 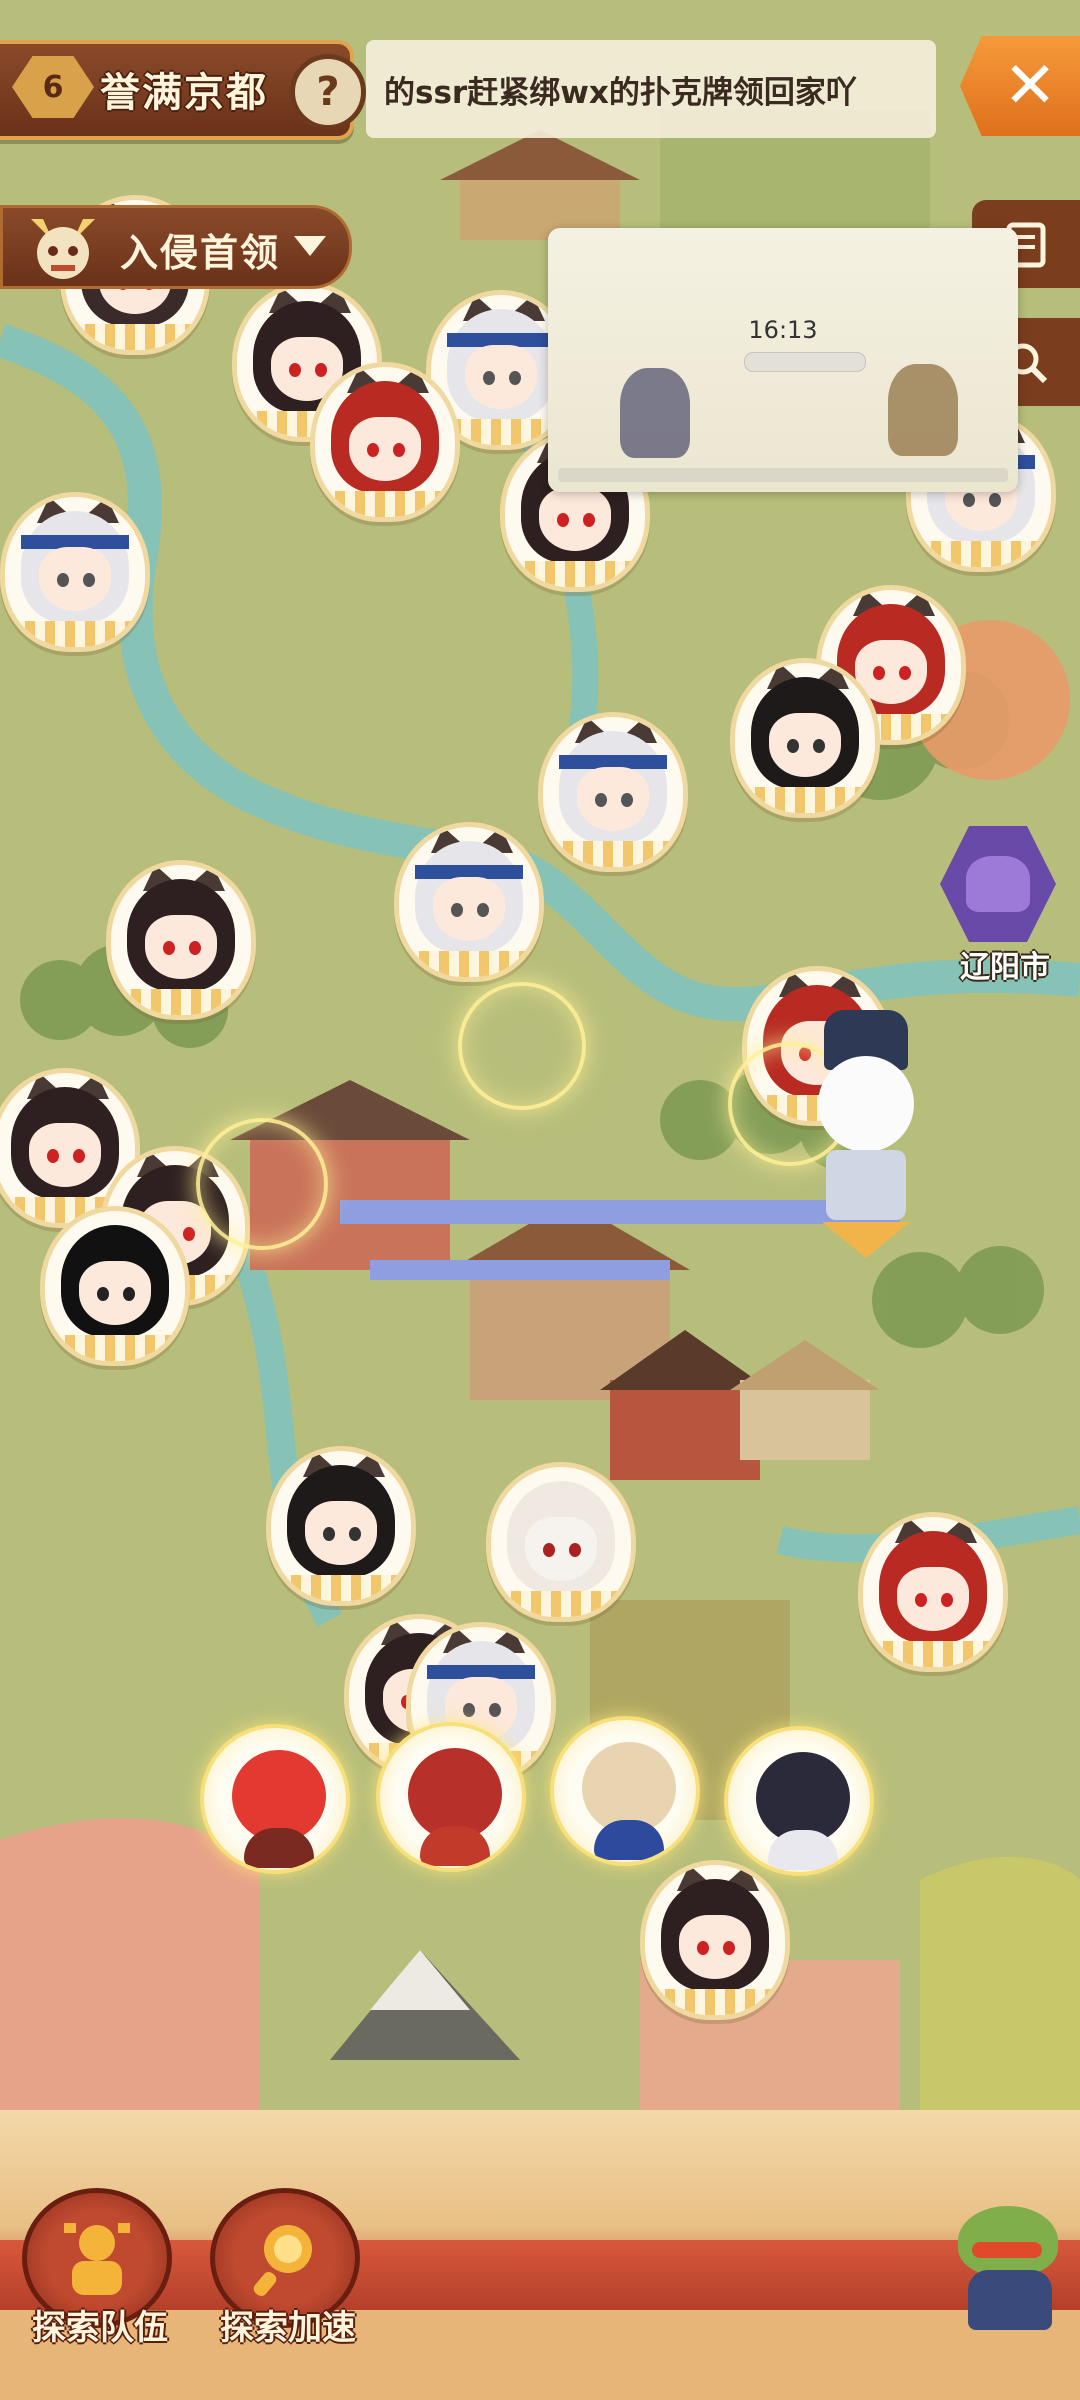 What do you see at coordinates (998, 884) in the screenshot?
I see `boss-icon` at bounding box center [998, 884].